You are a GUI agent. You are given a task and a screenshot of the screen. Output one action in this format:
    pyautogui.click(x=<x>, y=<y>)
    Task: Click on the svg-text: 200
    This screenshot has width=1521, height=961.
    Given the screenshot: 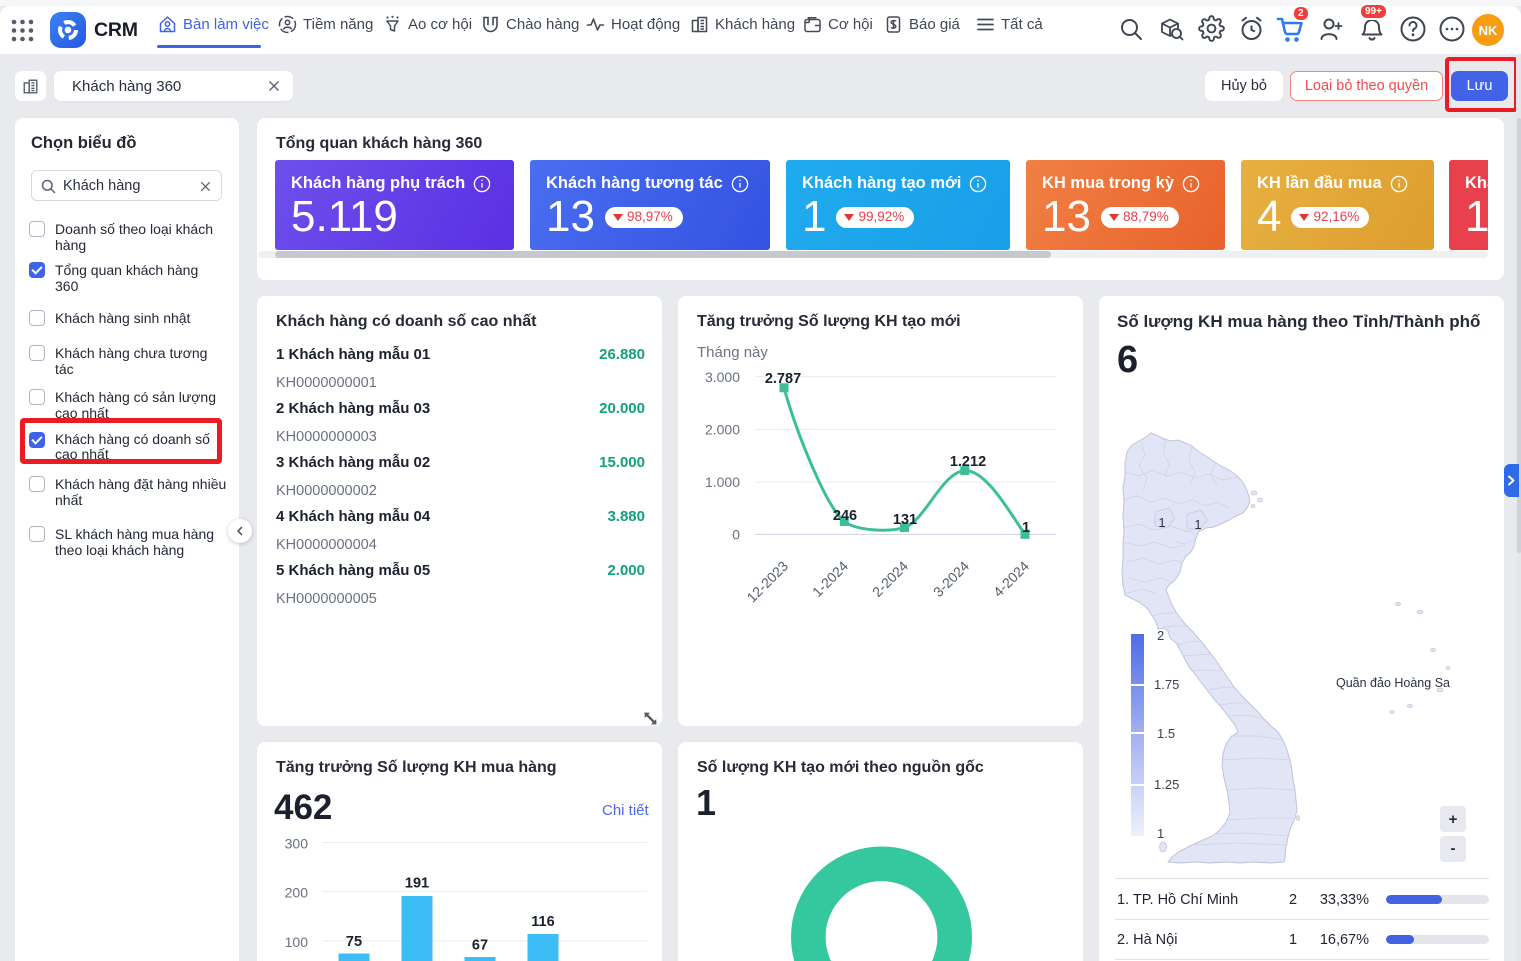 What is the action you would take?
    pyautogui.click(x=297, y=893)
    